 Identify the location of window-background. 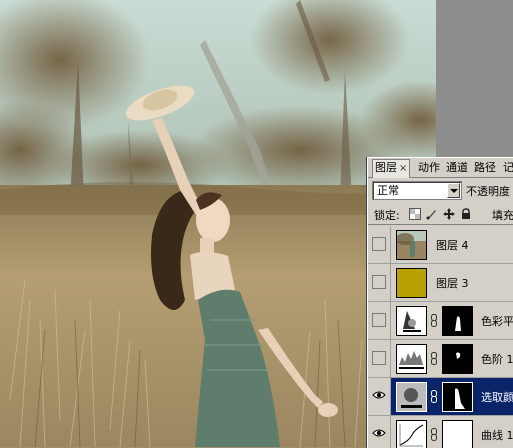
(474, 80).